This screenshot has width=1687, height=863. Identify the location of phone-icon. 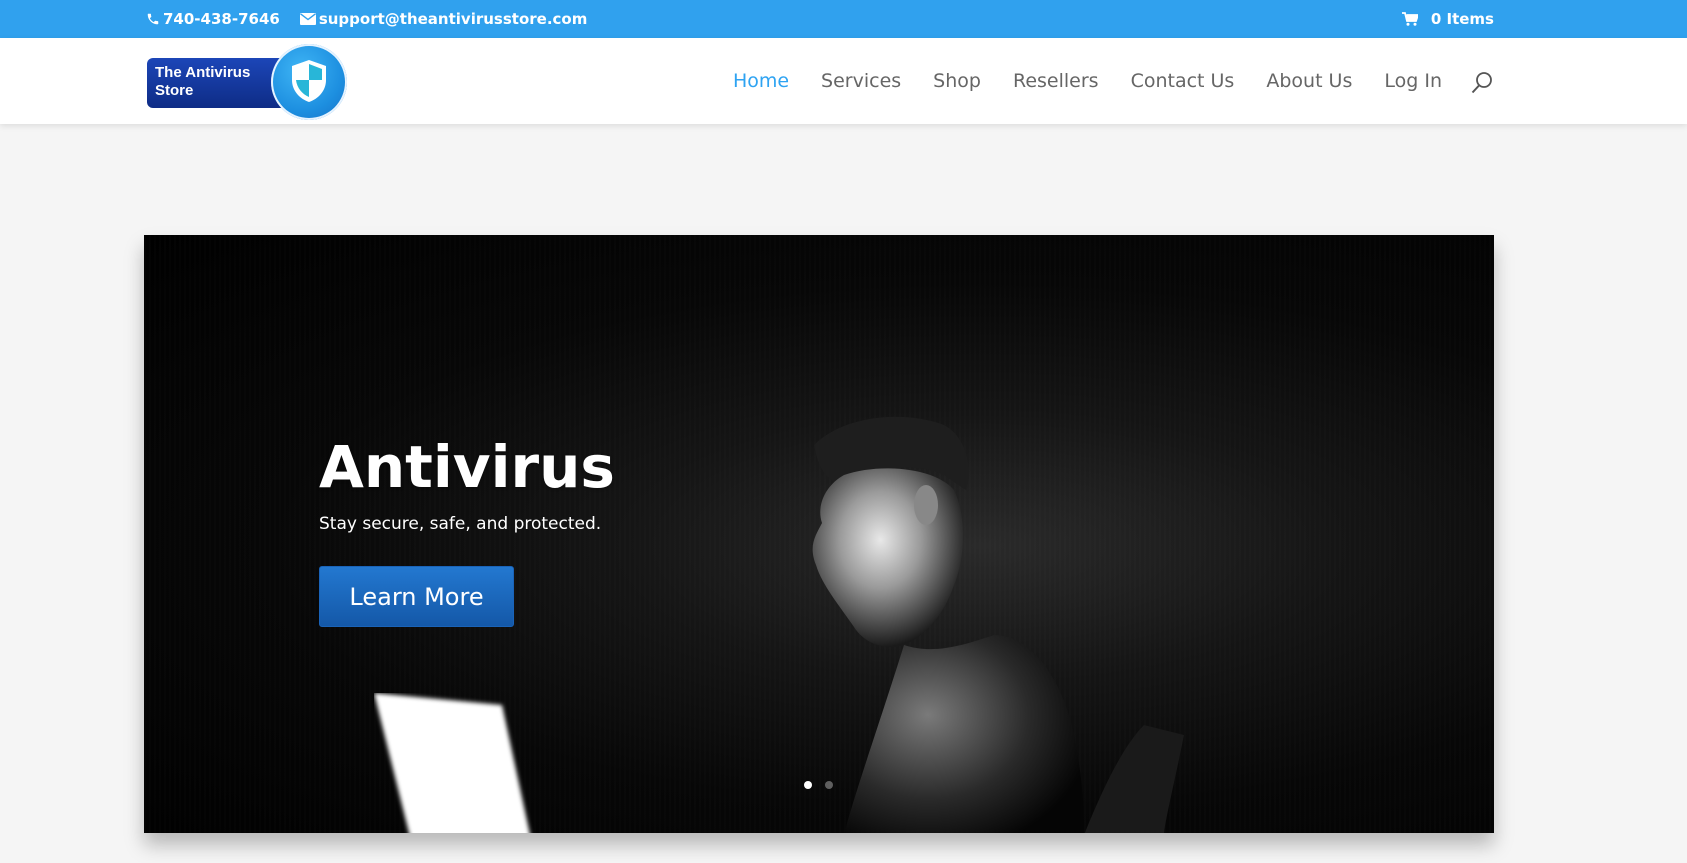
(153, 19).